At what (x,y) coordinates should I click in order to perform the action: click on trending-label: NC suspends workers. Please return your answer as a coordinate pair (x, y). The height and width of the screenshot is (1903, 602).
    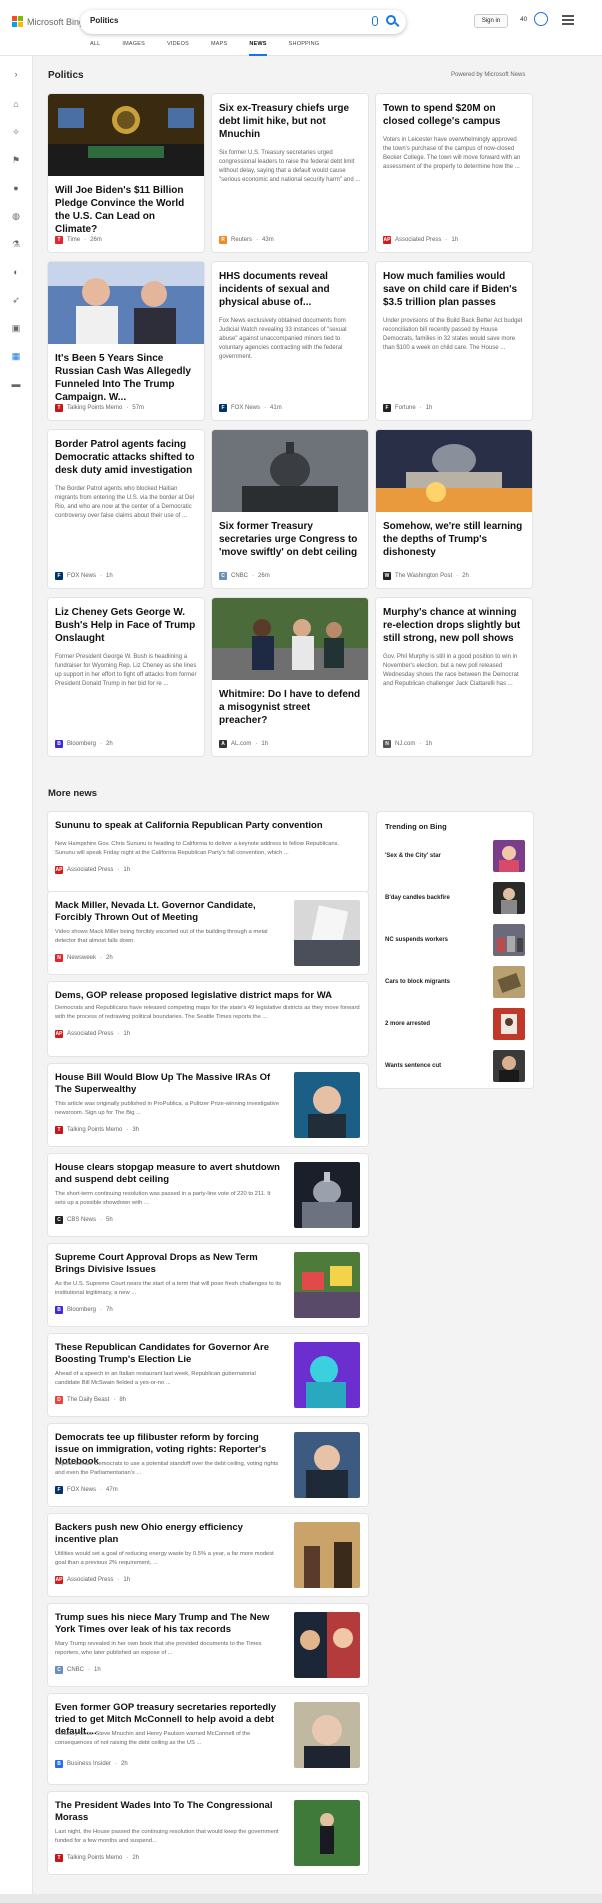
    Looking at the image, I should click on (416, 940).